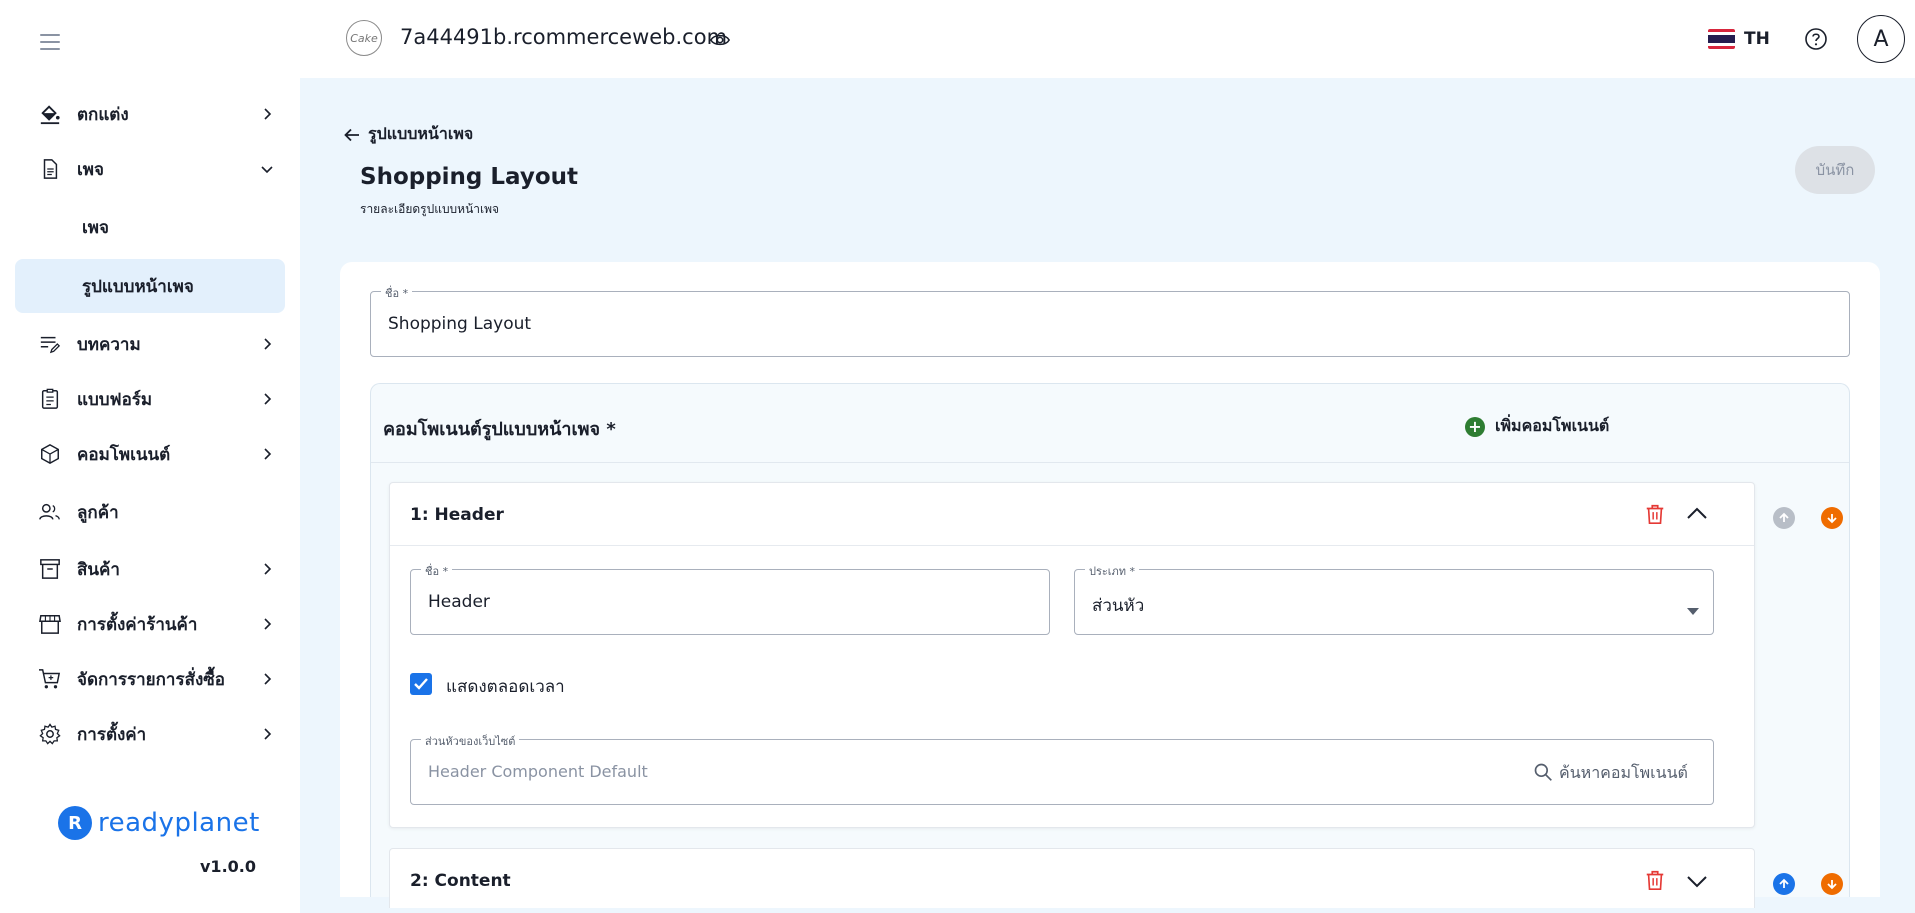 The image size is (1915, 913). I want to click on sidebar-item-label: ตกแต่ง, so click(103, 114).